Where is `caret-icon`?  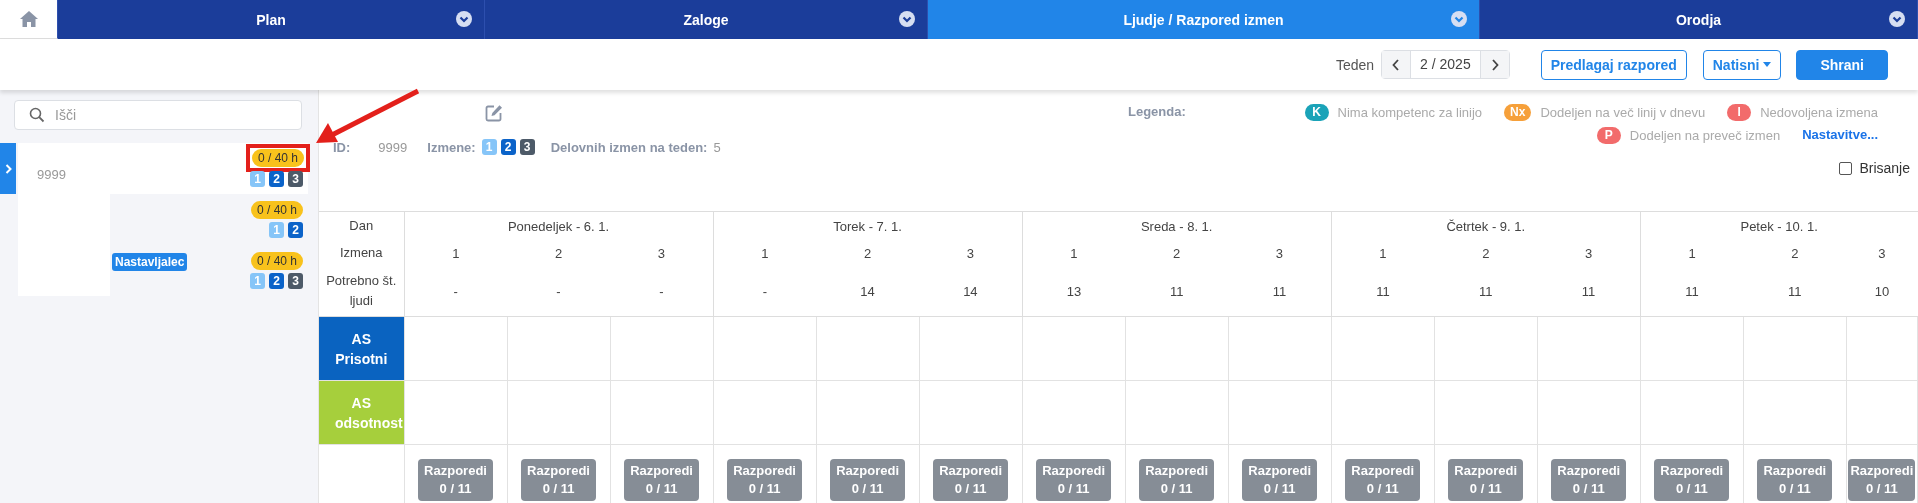
caret-icon is located at coordinates (1767, 64).